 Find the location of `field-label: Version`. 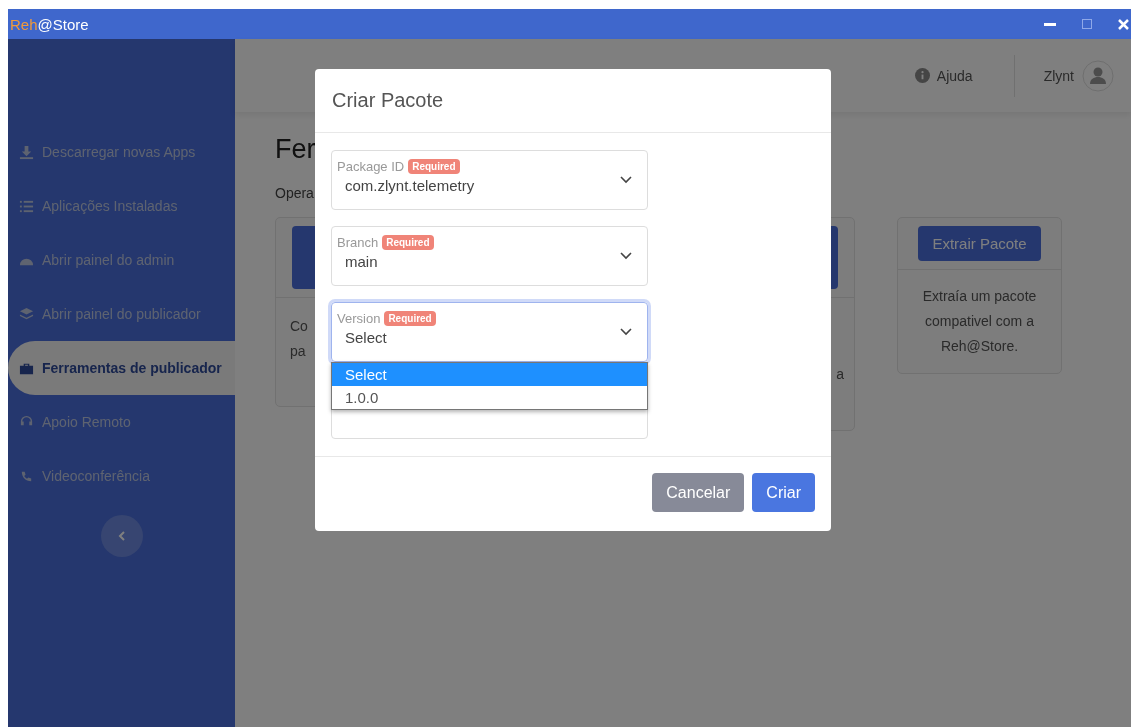

field-label: Version is located at coordinates (359, 318).